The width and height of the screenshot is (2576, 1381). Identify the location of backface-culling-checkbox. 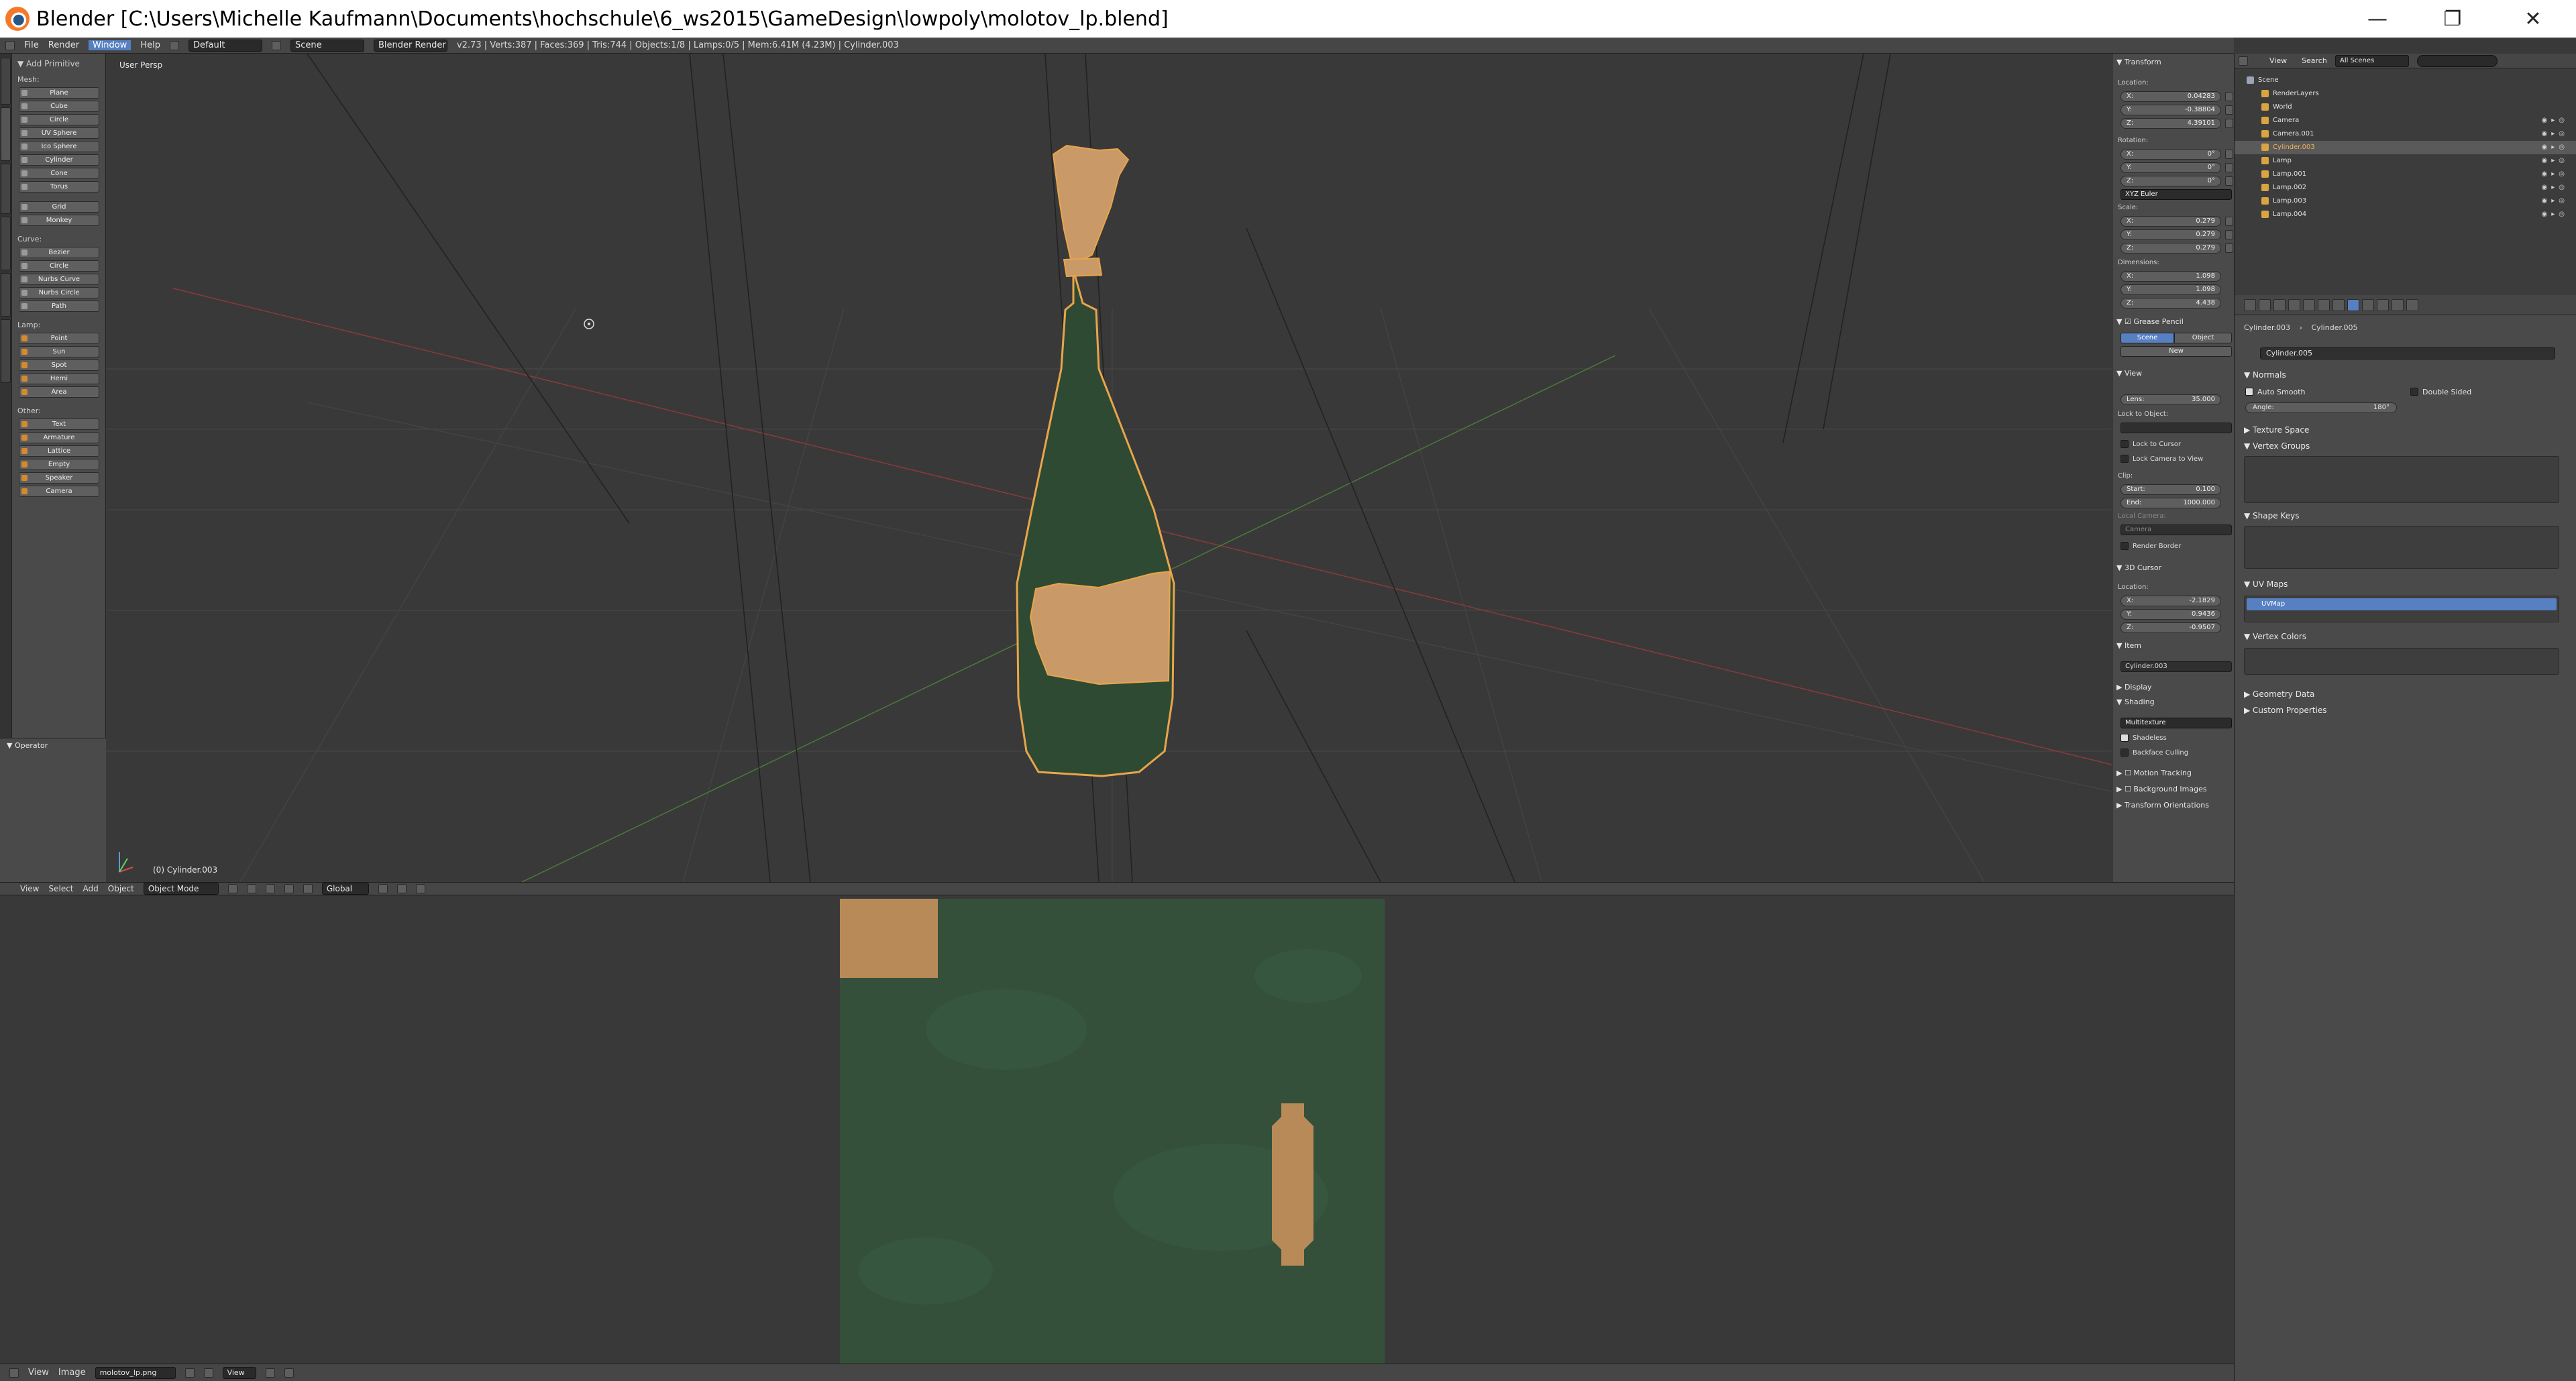
(2125, 753).